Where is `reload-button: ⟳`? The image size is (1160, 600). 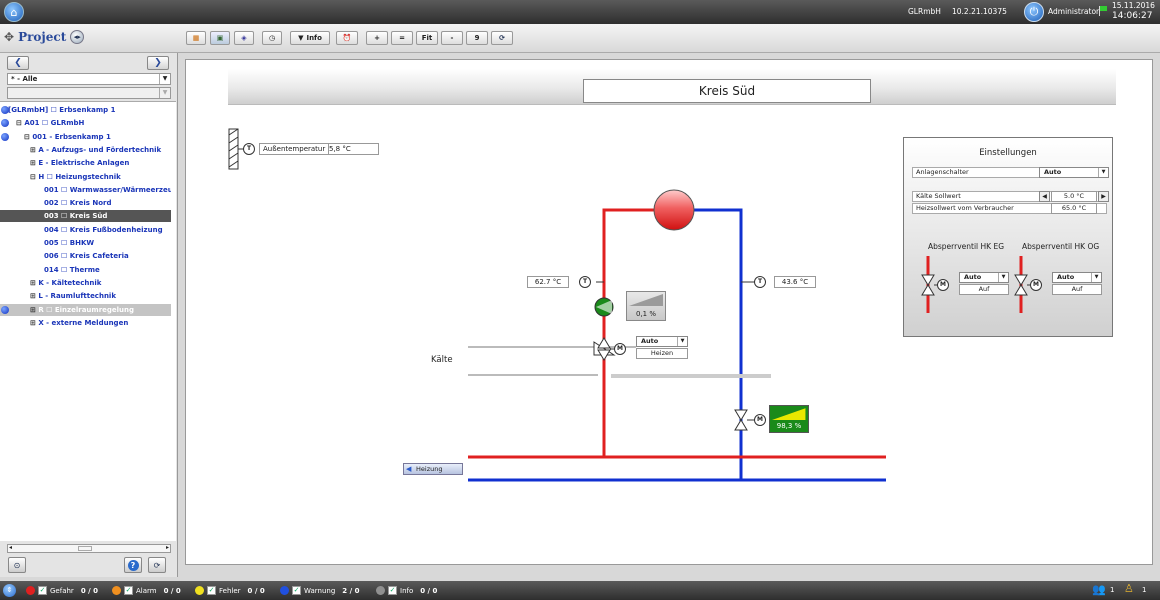 reload-button: ⟳ is located at coordinates (157, 565).